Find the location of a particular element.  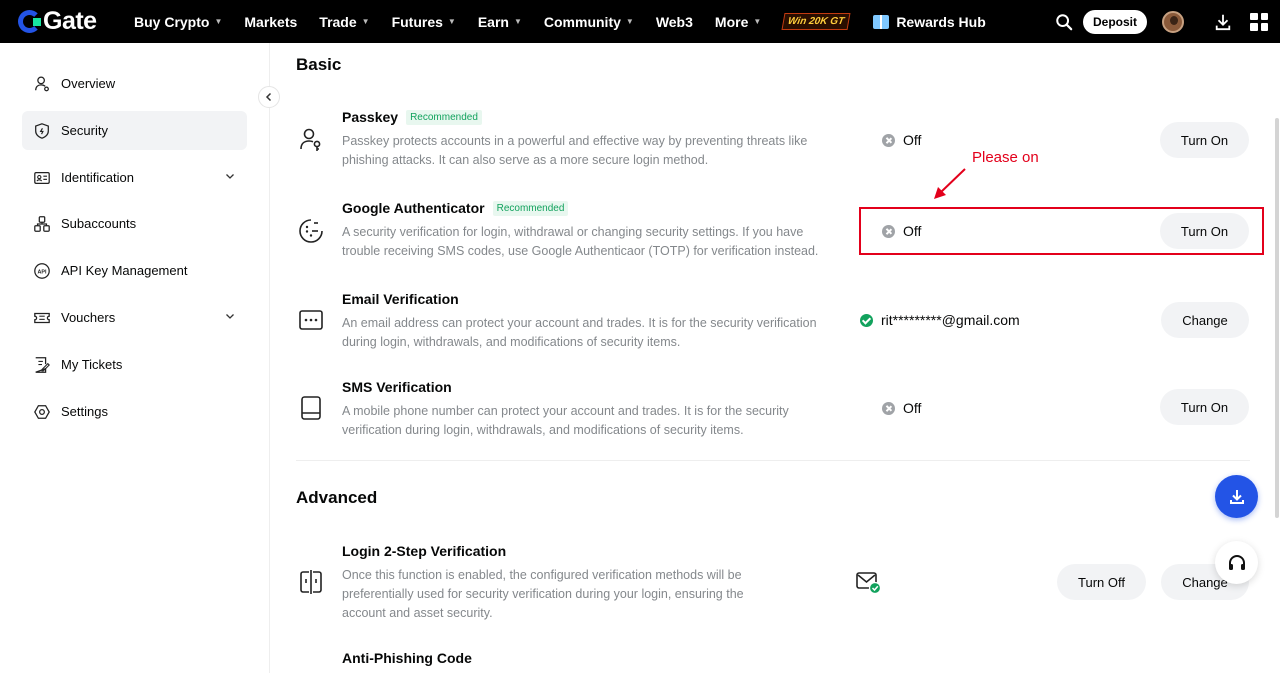

subaccounts-icon is located at coordinates (42, 223).